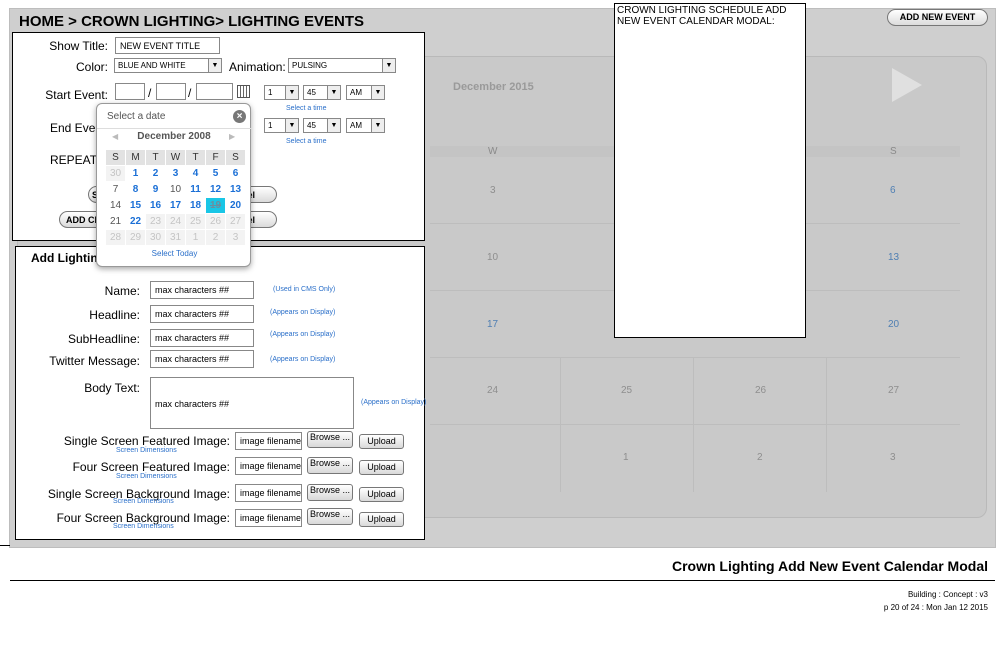 The image size is (1000, 649). What do you see at coordinates (381, 441) in the screenshot?
I see `single-featured-upload-button: Upload` at bounding box center [381, 441].